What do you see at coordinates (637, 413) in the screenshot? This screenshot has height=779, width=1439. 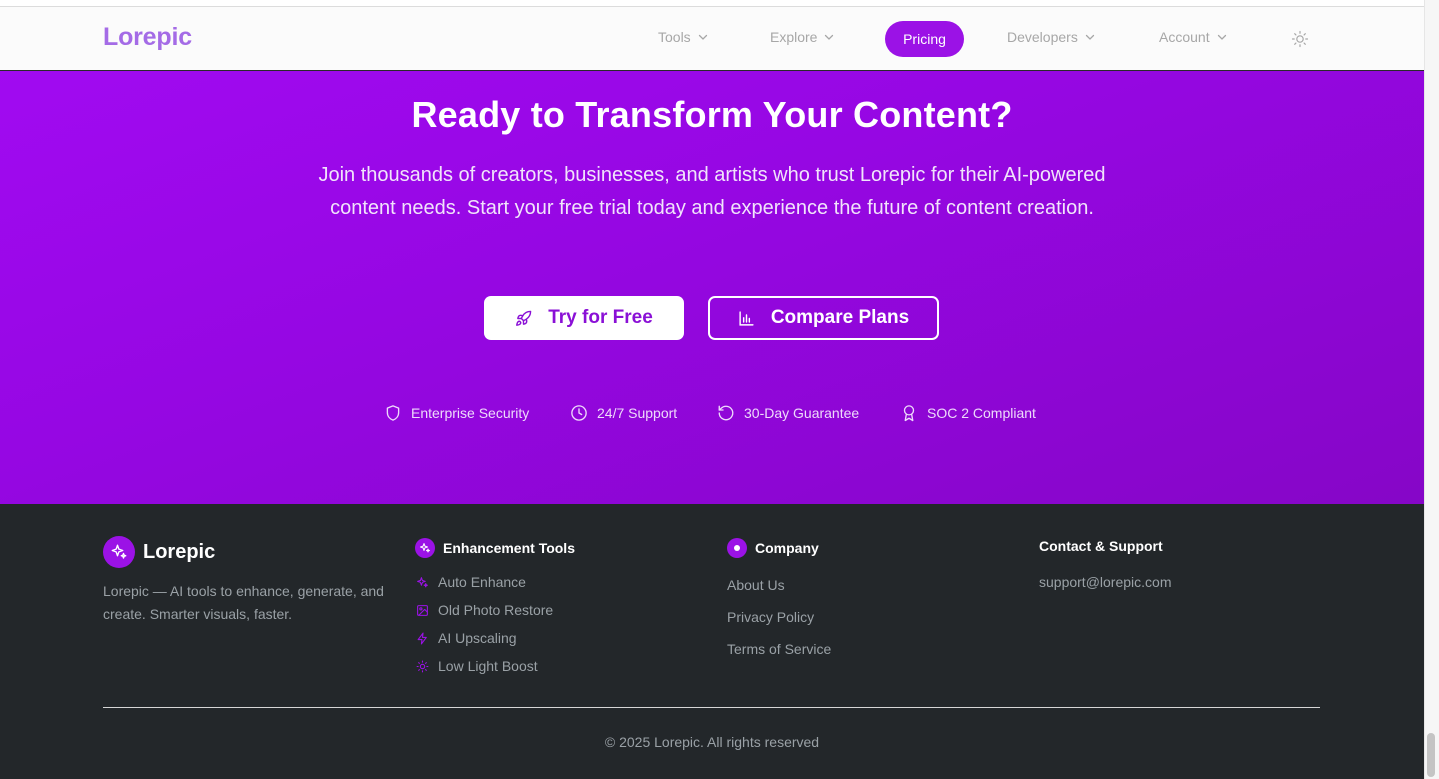 I see `badge-label: 24/7 Support` at bounding box center [637, 413].